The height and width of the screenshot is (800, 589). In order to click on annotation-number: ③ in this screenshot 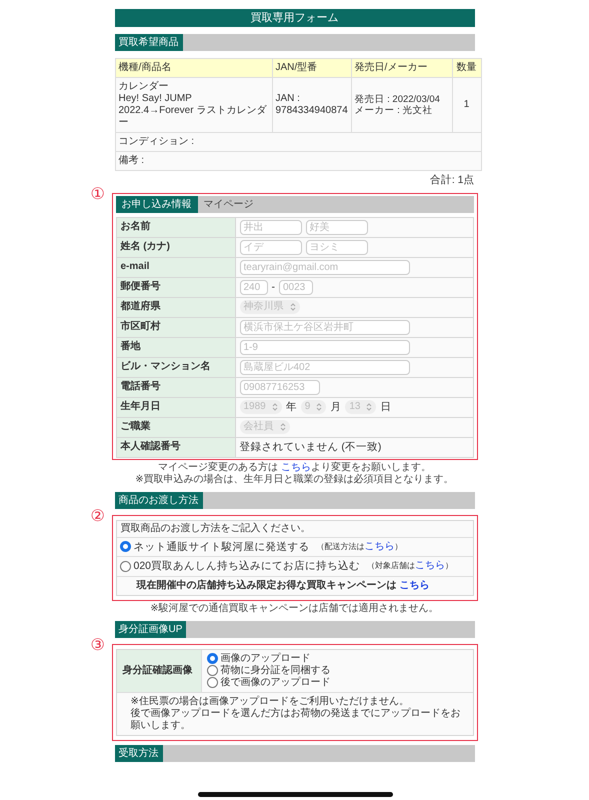, I will do `click(97, 645)`.